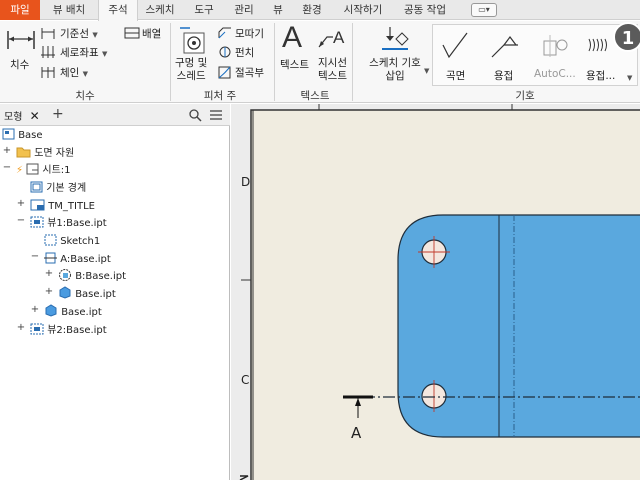 Image resolution: width=640 pixels, height=480 pixels. What do you see at coordinates (37, 222) in the screenshot?
I see `drawing-view-icon` at bounding box center [37, 222].